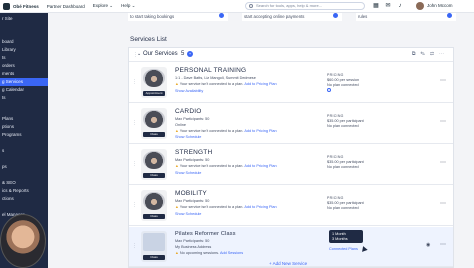 The image size is (474, 268). What do you see at coordinates (440, 5) in the screenshot?
I see `user-name: John Mccom` at bounding box center [440, 5].